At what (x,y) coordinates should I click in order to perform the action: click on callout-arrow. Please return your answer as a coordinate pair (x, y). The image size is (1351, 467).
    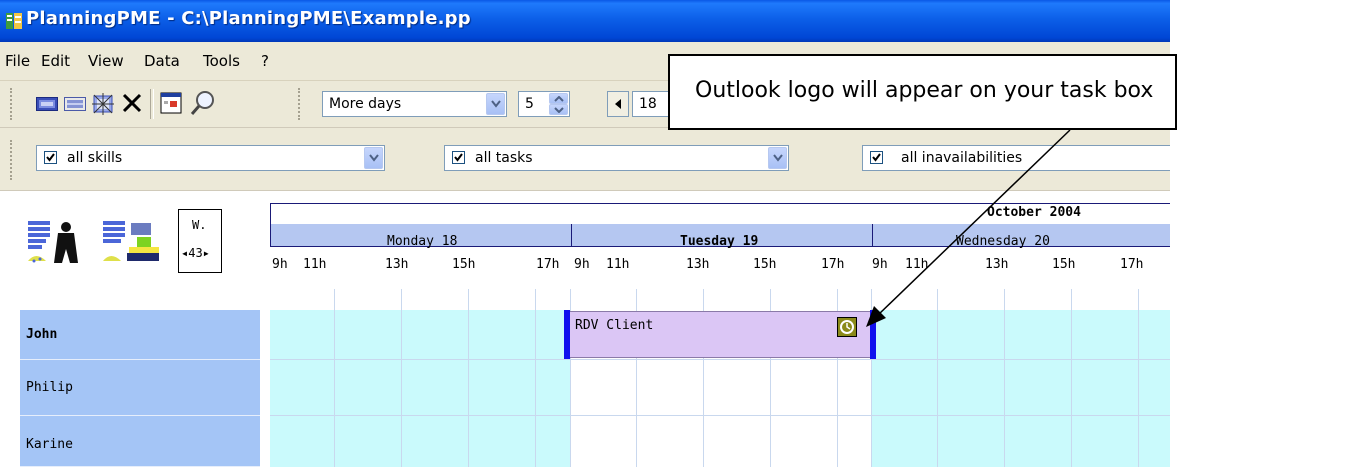
    Looking at the image, I should click on (968, 228).